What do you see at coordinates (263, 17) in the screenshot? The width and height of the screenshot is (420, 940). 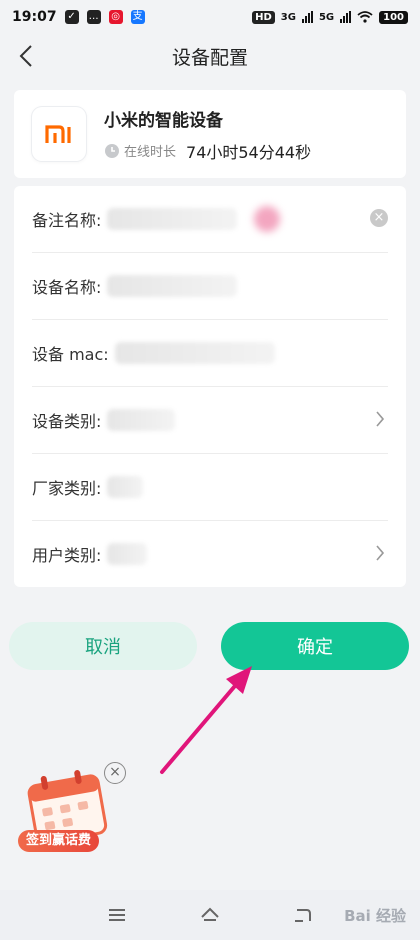 I see `hd-badge: HD` at bounding box center [263, 17].